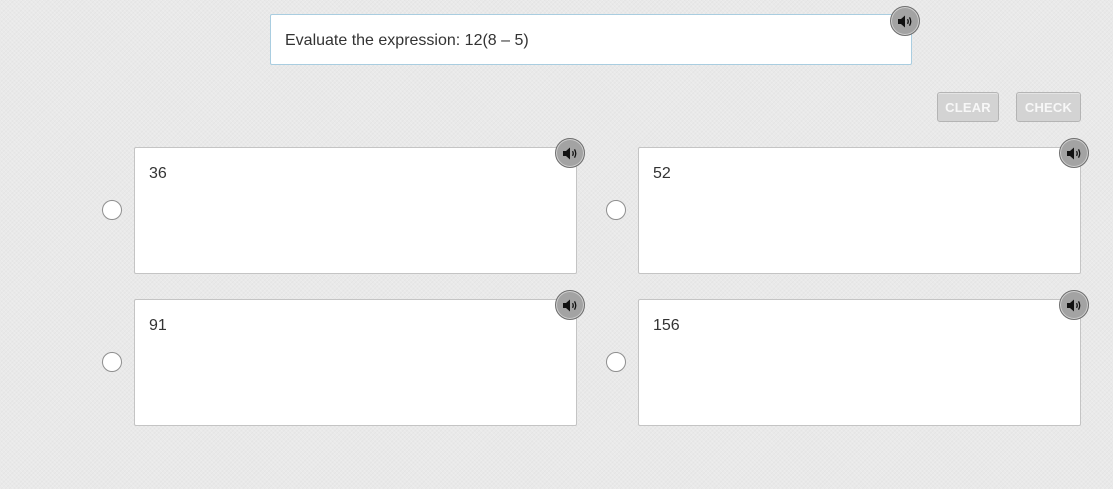  What do you see at coordinates (407, 40) in the screenshot?
I see `question-text: Evaluate the expression: 12(8 – 5)` at bounding box center [407, 40].